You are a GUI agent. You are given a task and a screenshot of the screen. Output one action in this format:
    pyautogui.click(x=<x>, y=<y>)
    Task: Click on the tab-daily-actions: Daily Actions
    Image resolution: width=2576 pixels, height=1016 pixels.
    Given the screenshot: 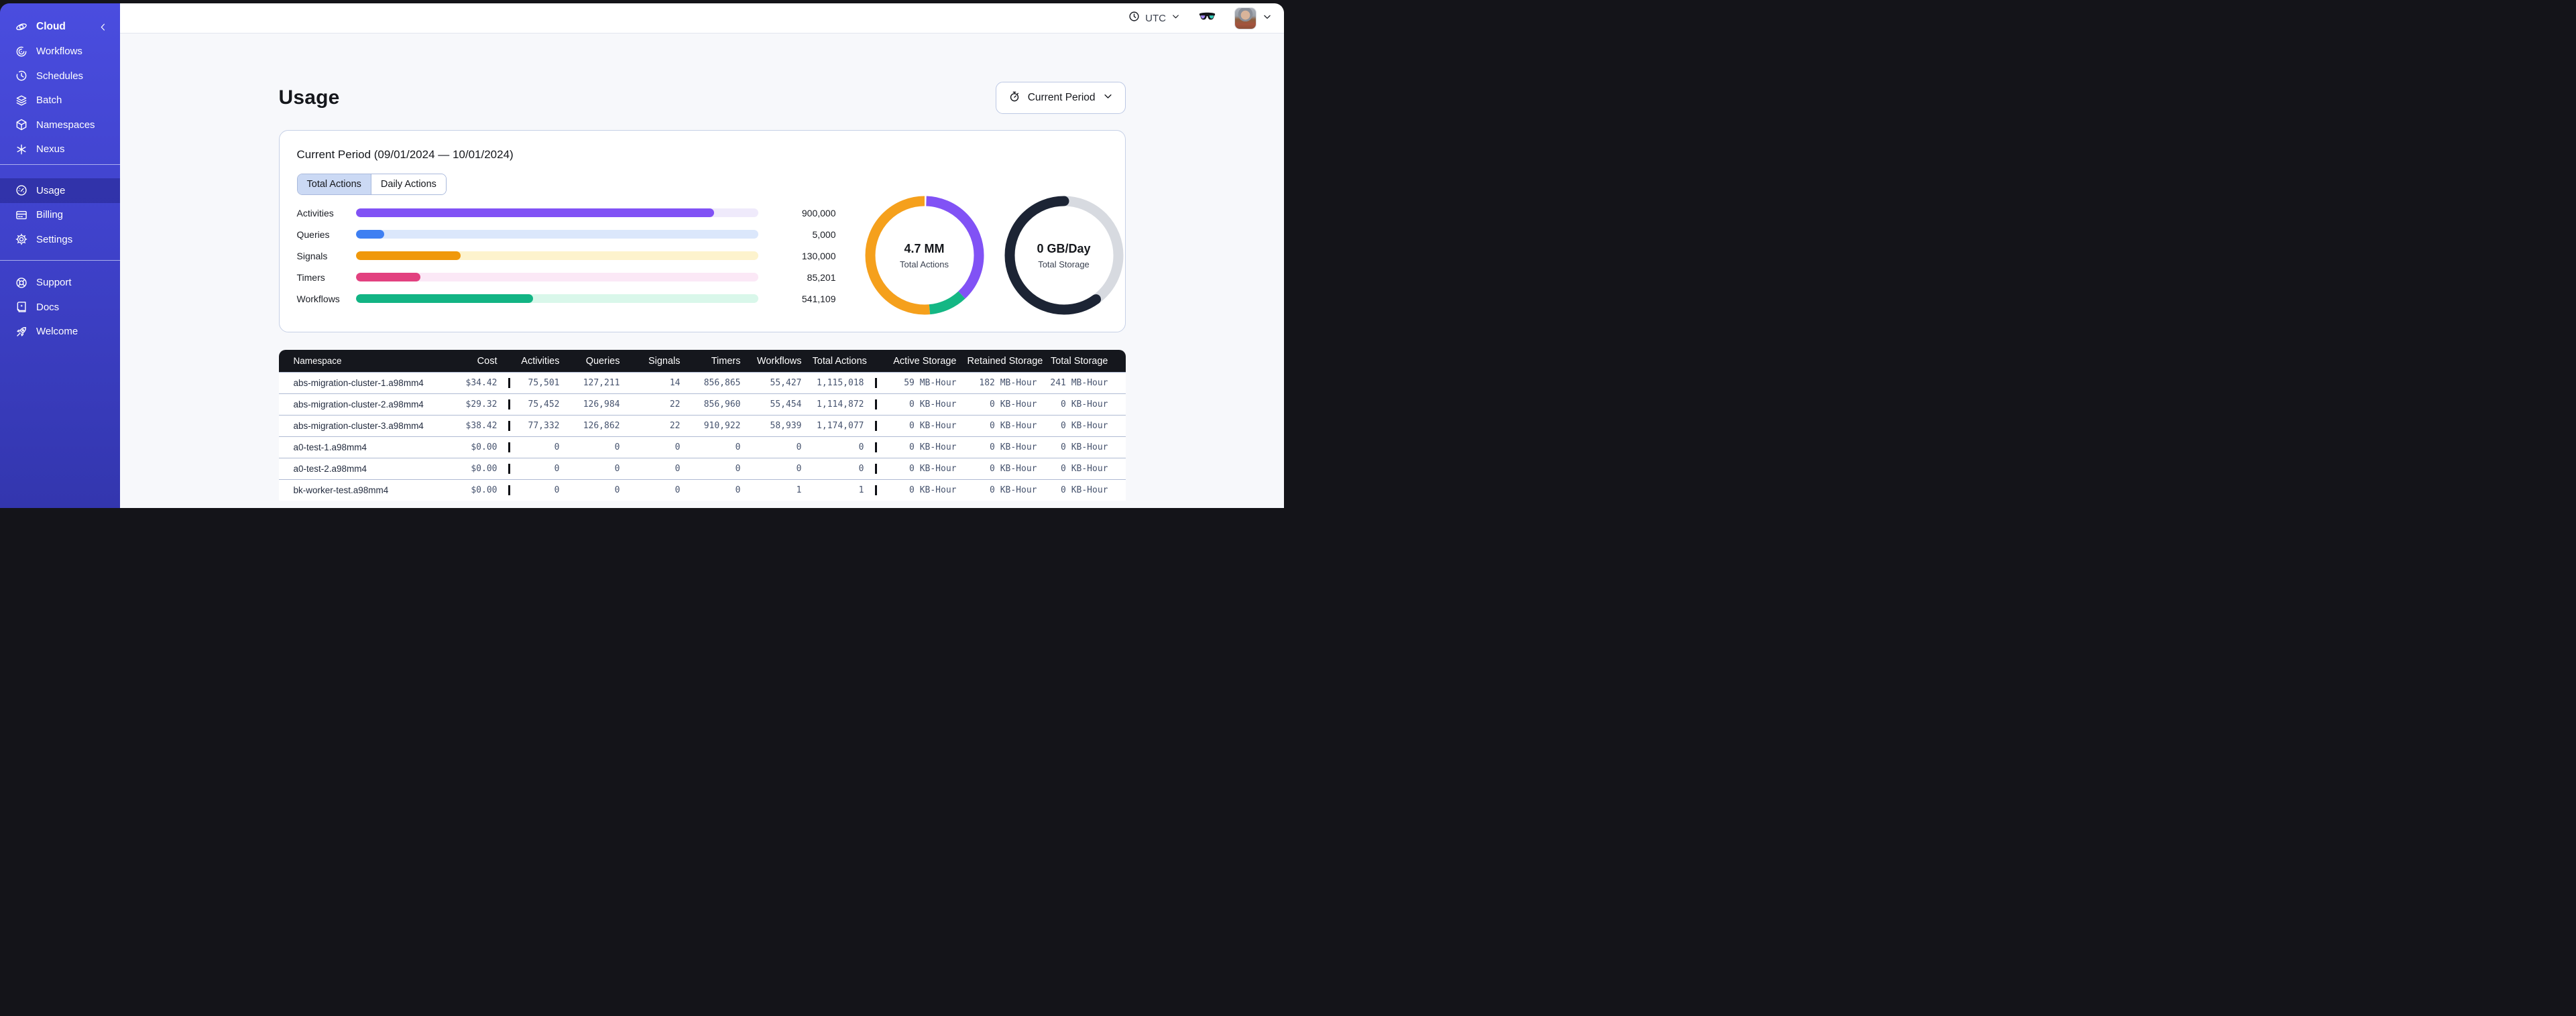 What is the action you would take?
    pyautogui.click(x=408, y=184)
    